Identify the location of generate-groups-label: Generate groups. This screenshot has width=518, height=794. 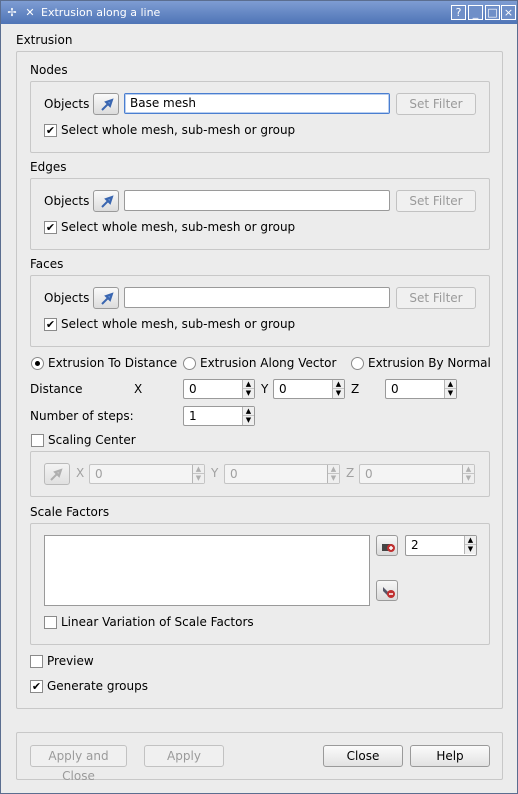
(97, 686).